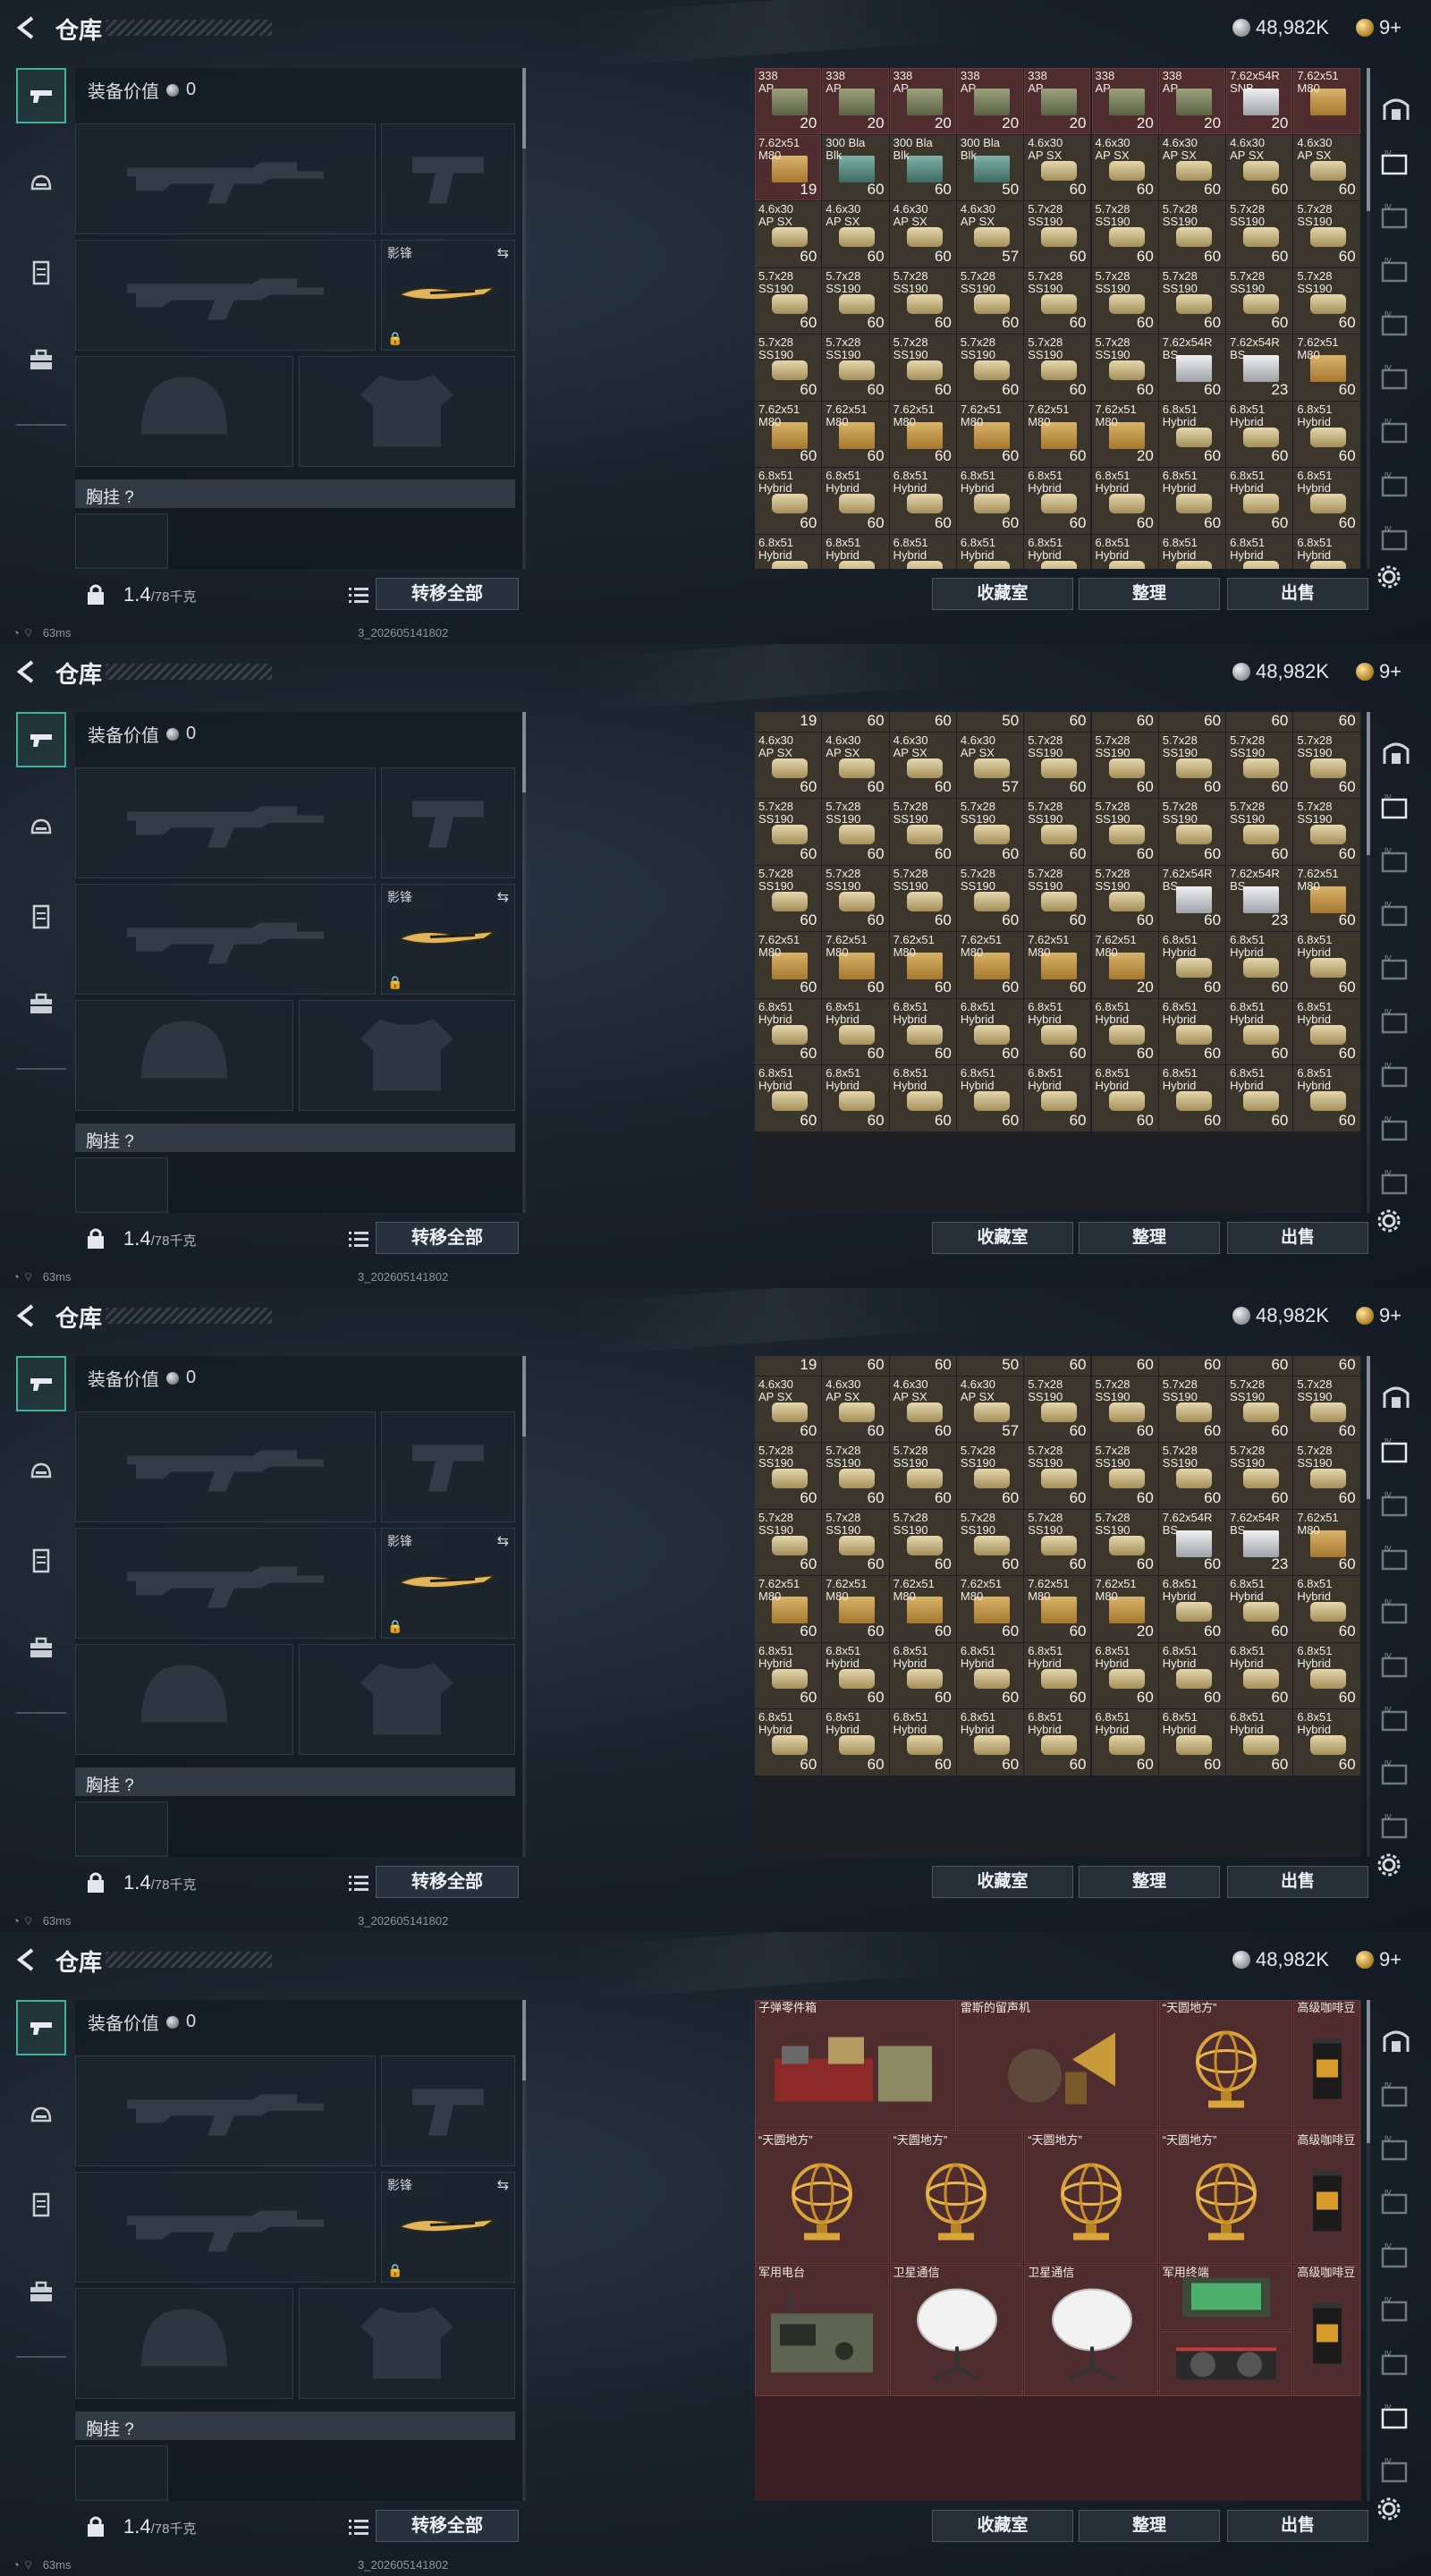 The height and width of the screenshot is (2576, 1431). I want to click on rail-item-vest, so click(41, 917).